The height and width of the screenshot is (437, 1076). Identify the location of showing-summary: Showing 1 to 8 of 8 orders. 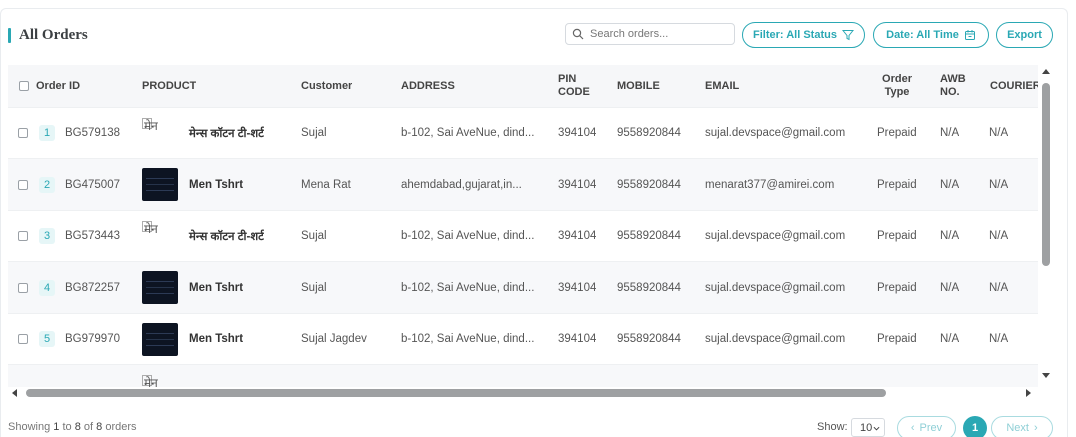
(72, 427).